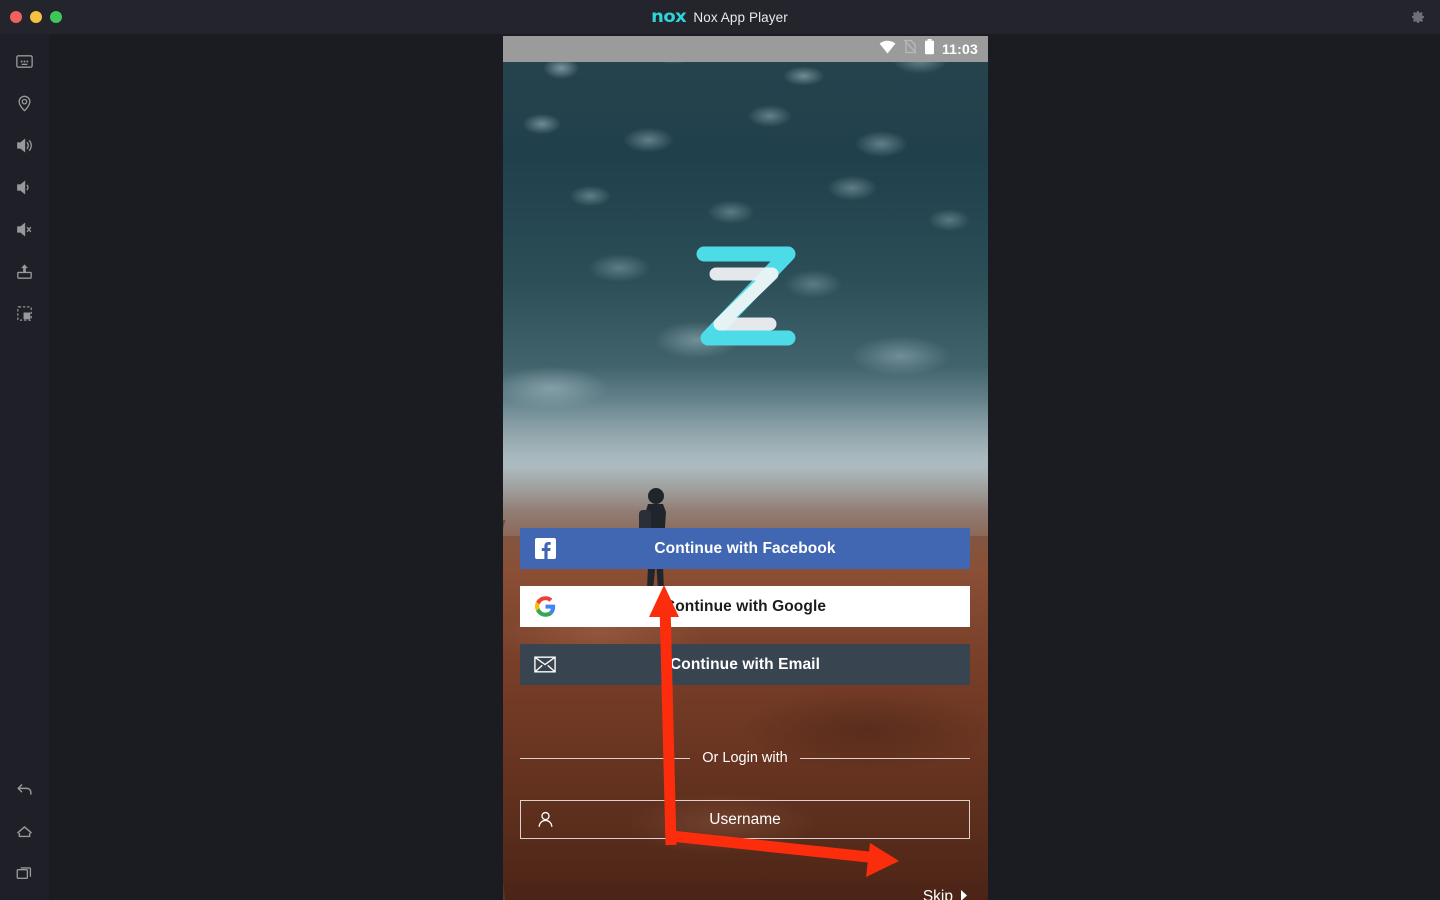 Image resolution: width=1440 pixels, height=900 pixels. I want to click on email-button-label: Continue with Email, so click(744, 664).